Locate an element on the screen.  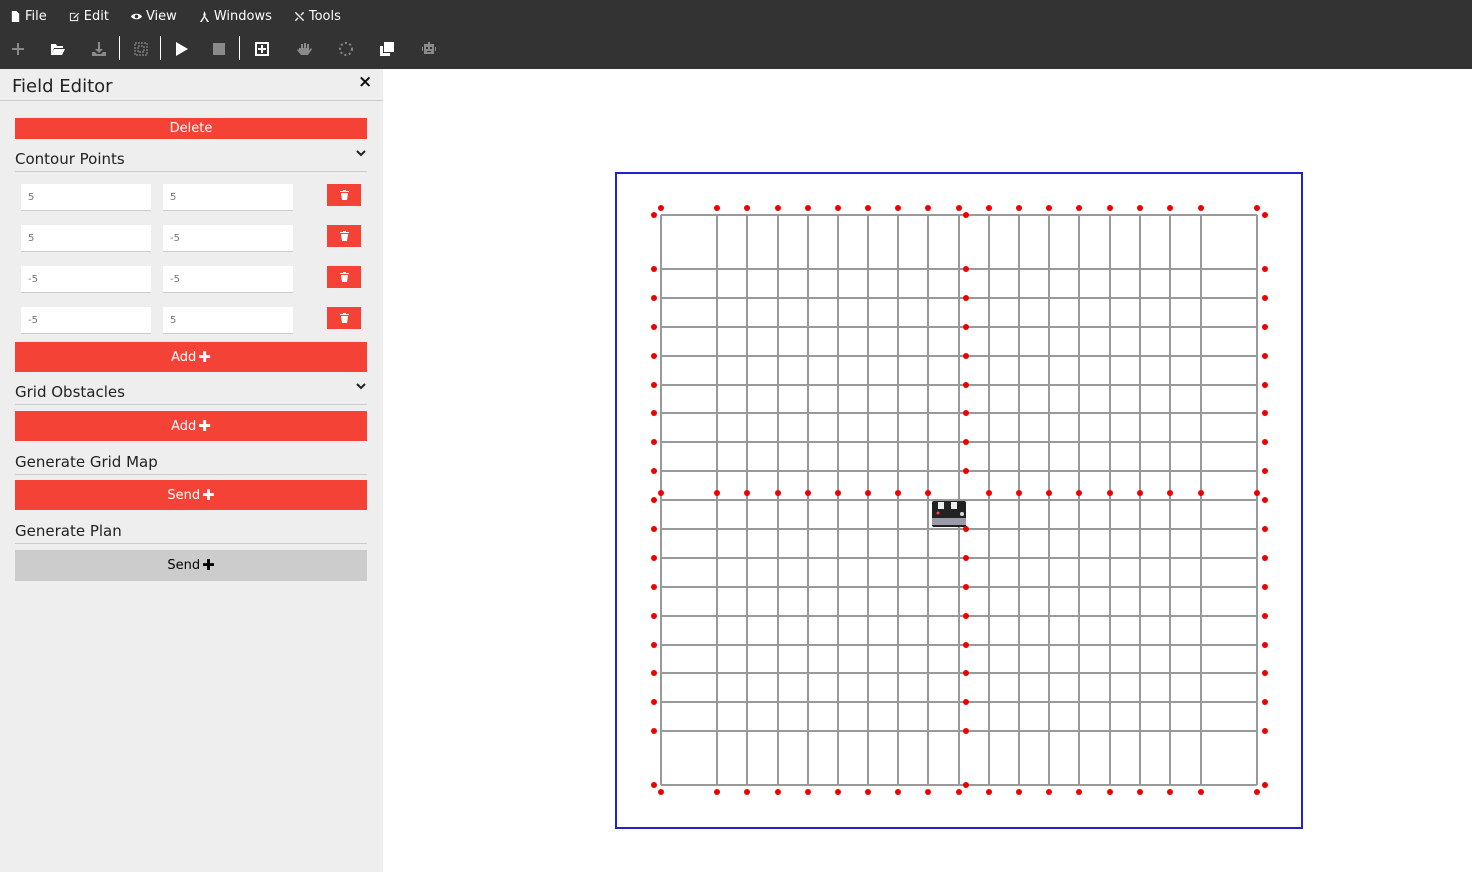
select-area-button is located at coordinates (141, 49).